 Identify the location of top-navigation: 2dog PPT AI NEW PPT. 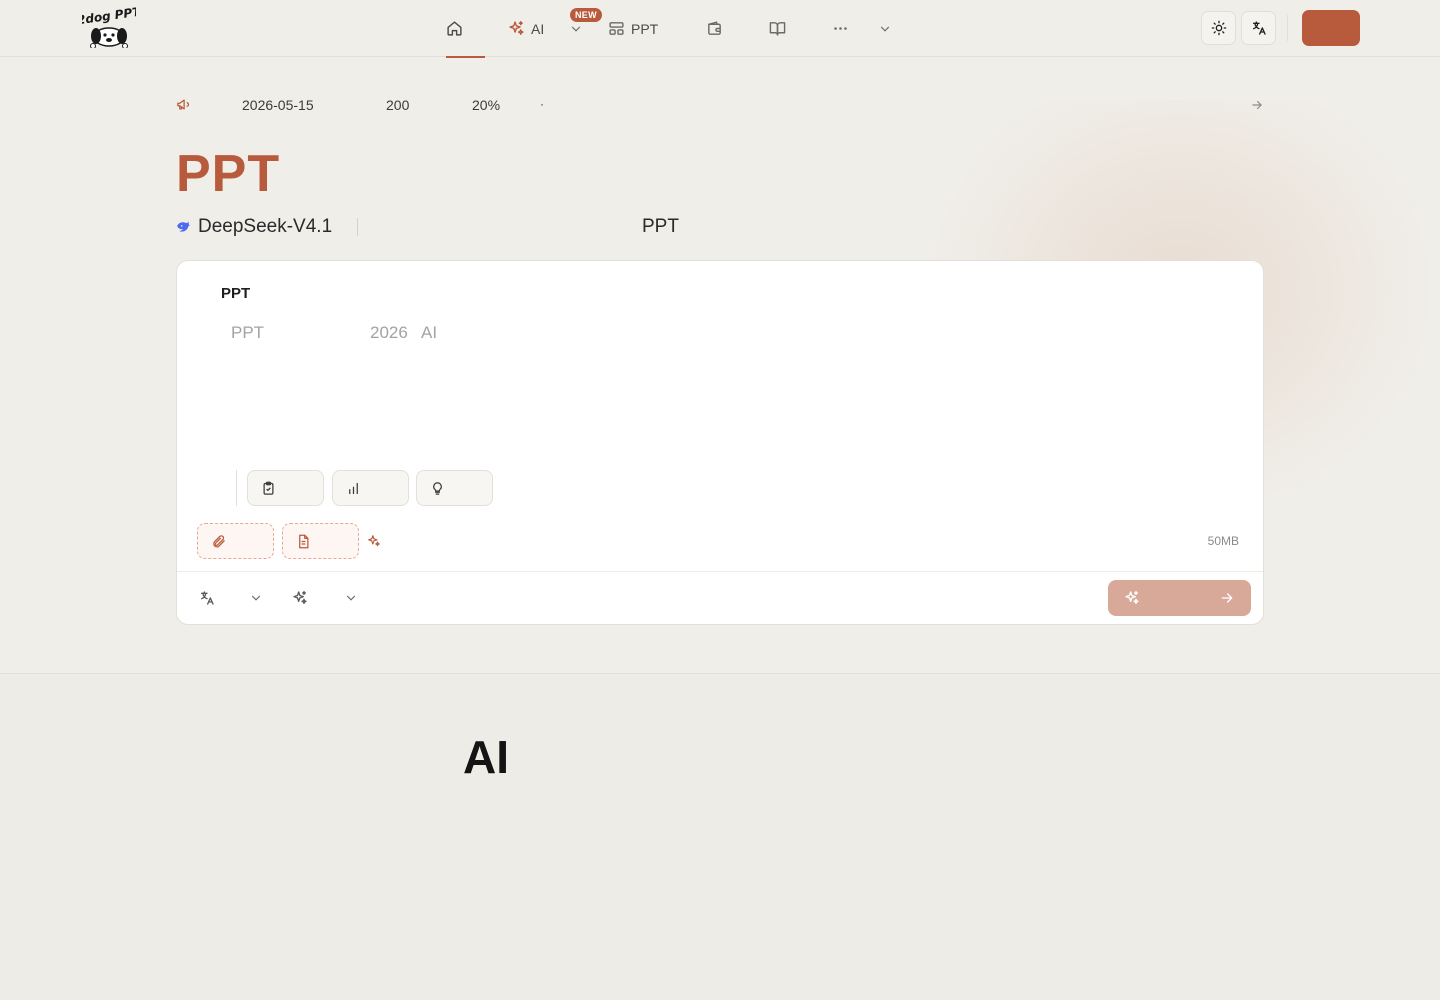
(720, 29).